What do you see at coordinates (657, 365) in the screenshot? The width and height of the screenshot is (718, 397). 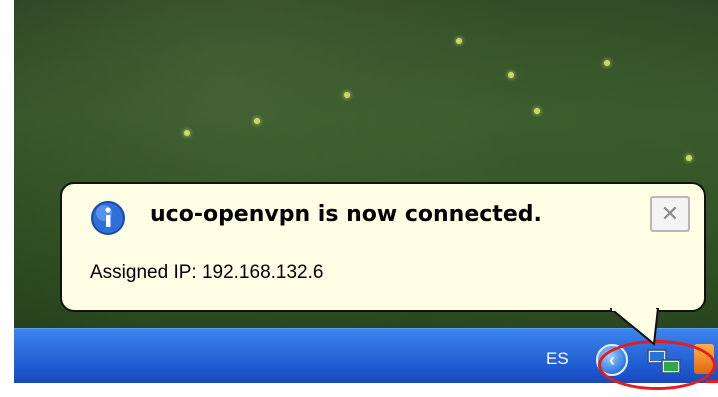 I see `highlight-circle` at bounding box center [657, 365].